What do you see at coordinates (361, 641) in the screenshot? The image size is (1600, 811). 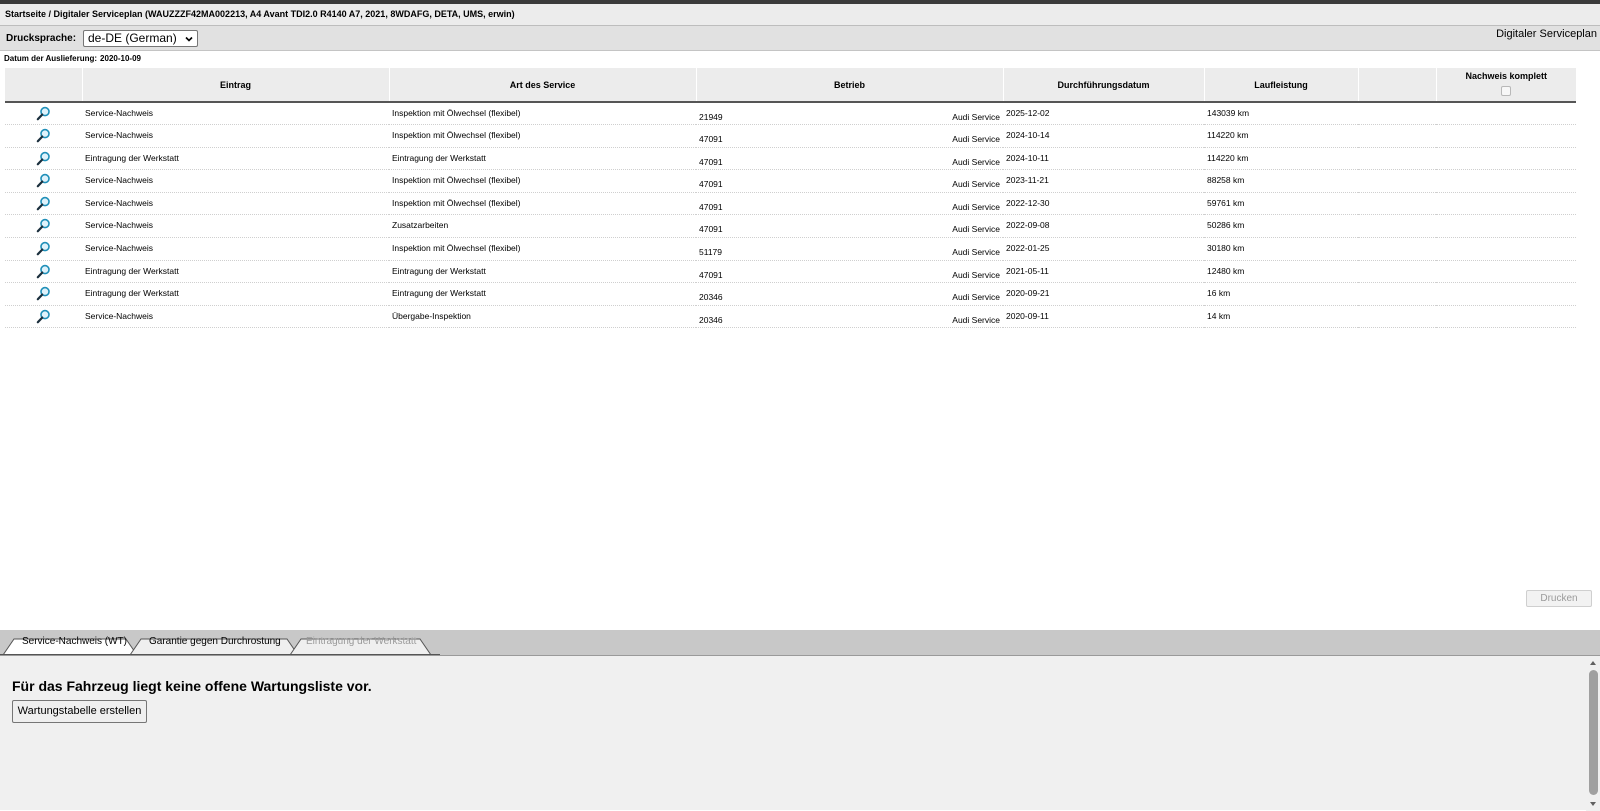 I see `tab-workshop-entry: Eintragung der Werkstatt` at bounding box center [361, 641].